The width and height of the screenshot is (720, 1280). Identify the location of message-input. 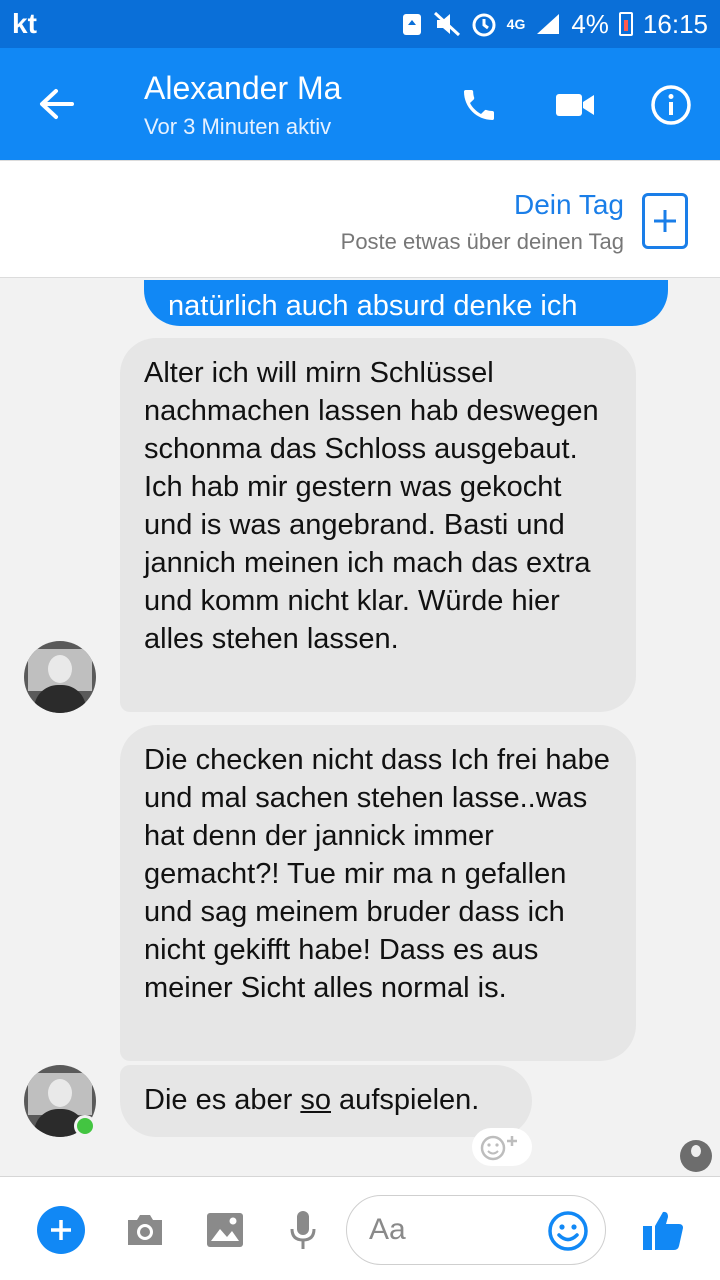
(454, 1230).